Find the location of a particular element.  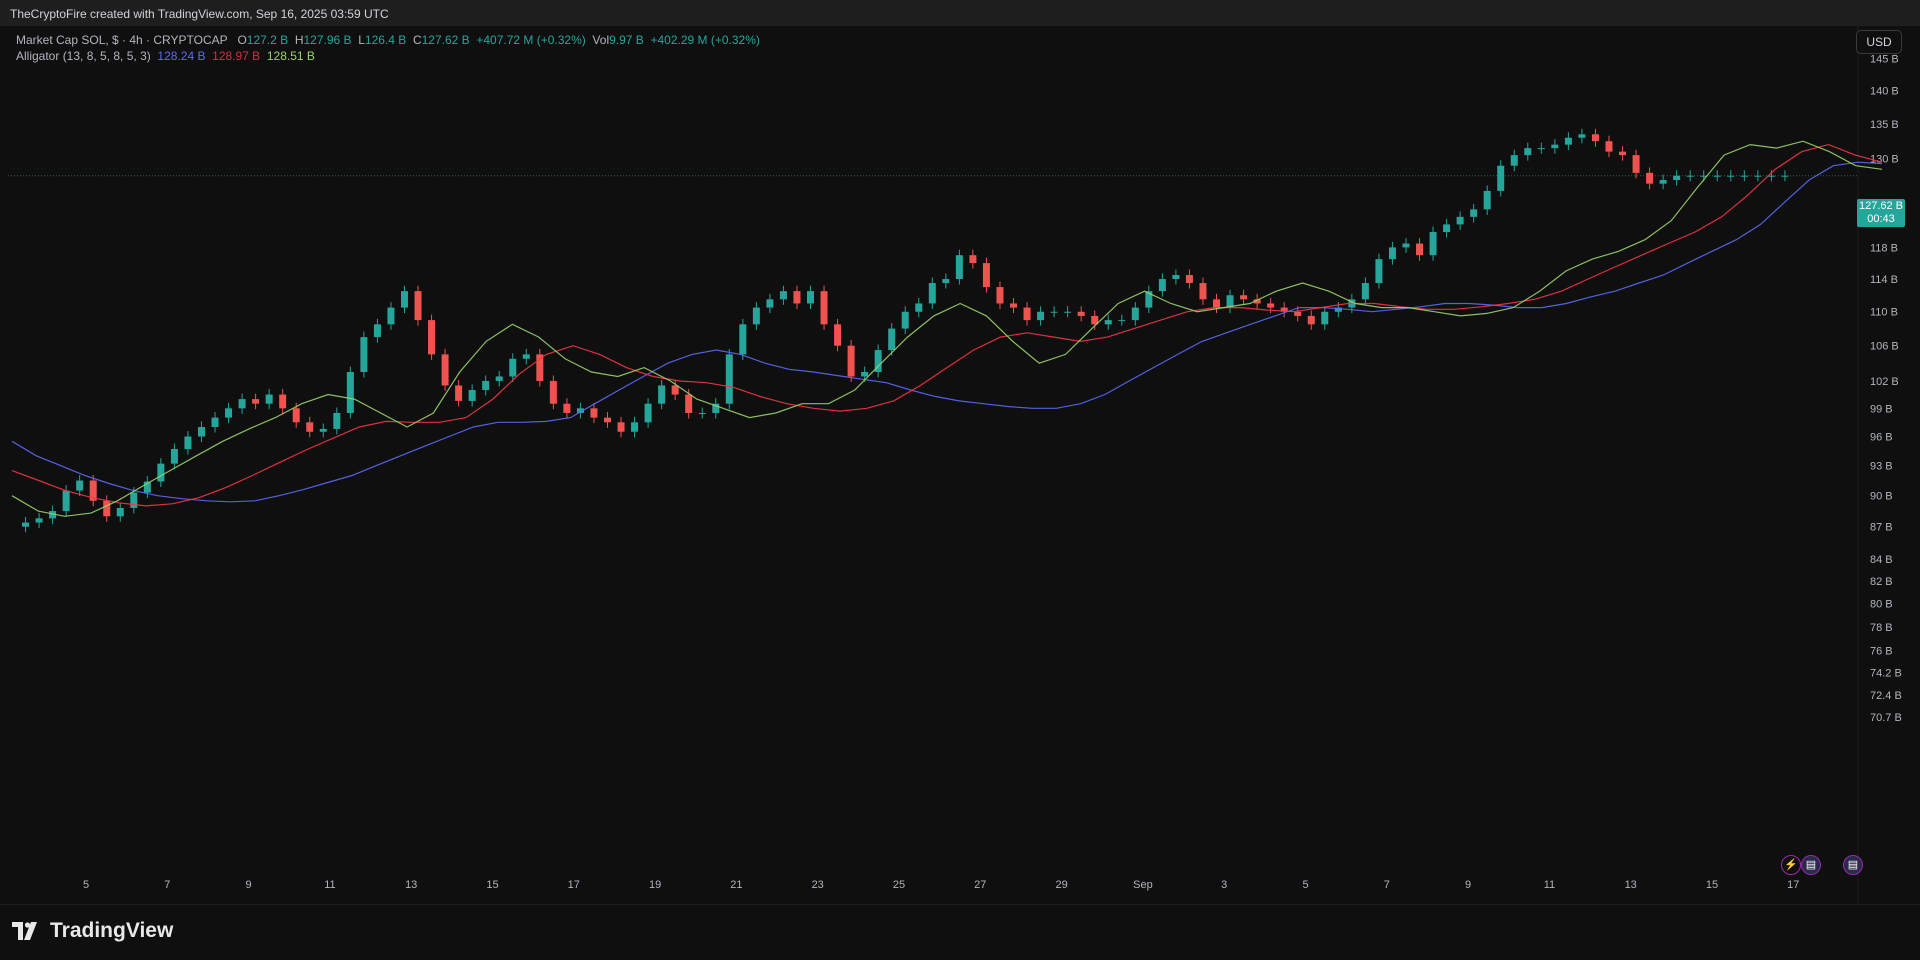

y-tick-label: 106 B is located at coordinates (1884, 347).